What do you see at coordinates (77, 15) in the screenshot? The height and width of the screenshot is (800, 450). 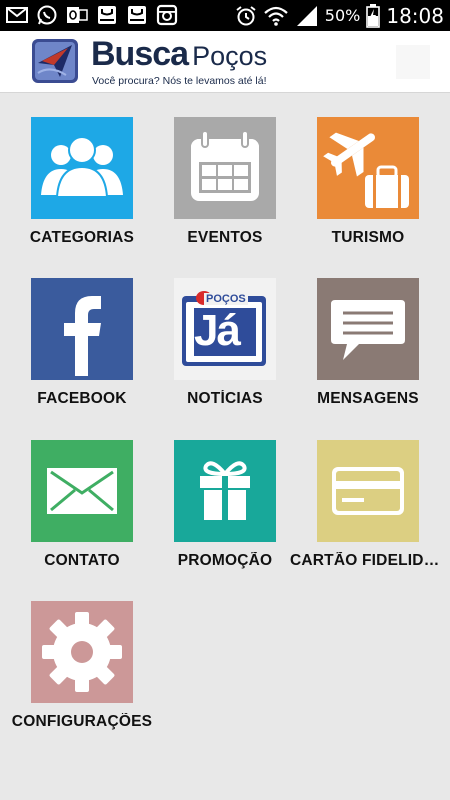 I see `outlook-icon` at bounding box center [77, 15].